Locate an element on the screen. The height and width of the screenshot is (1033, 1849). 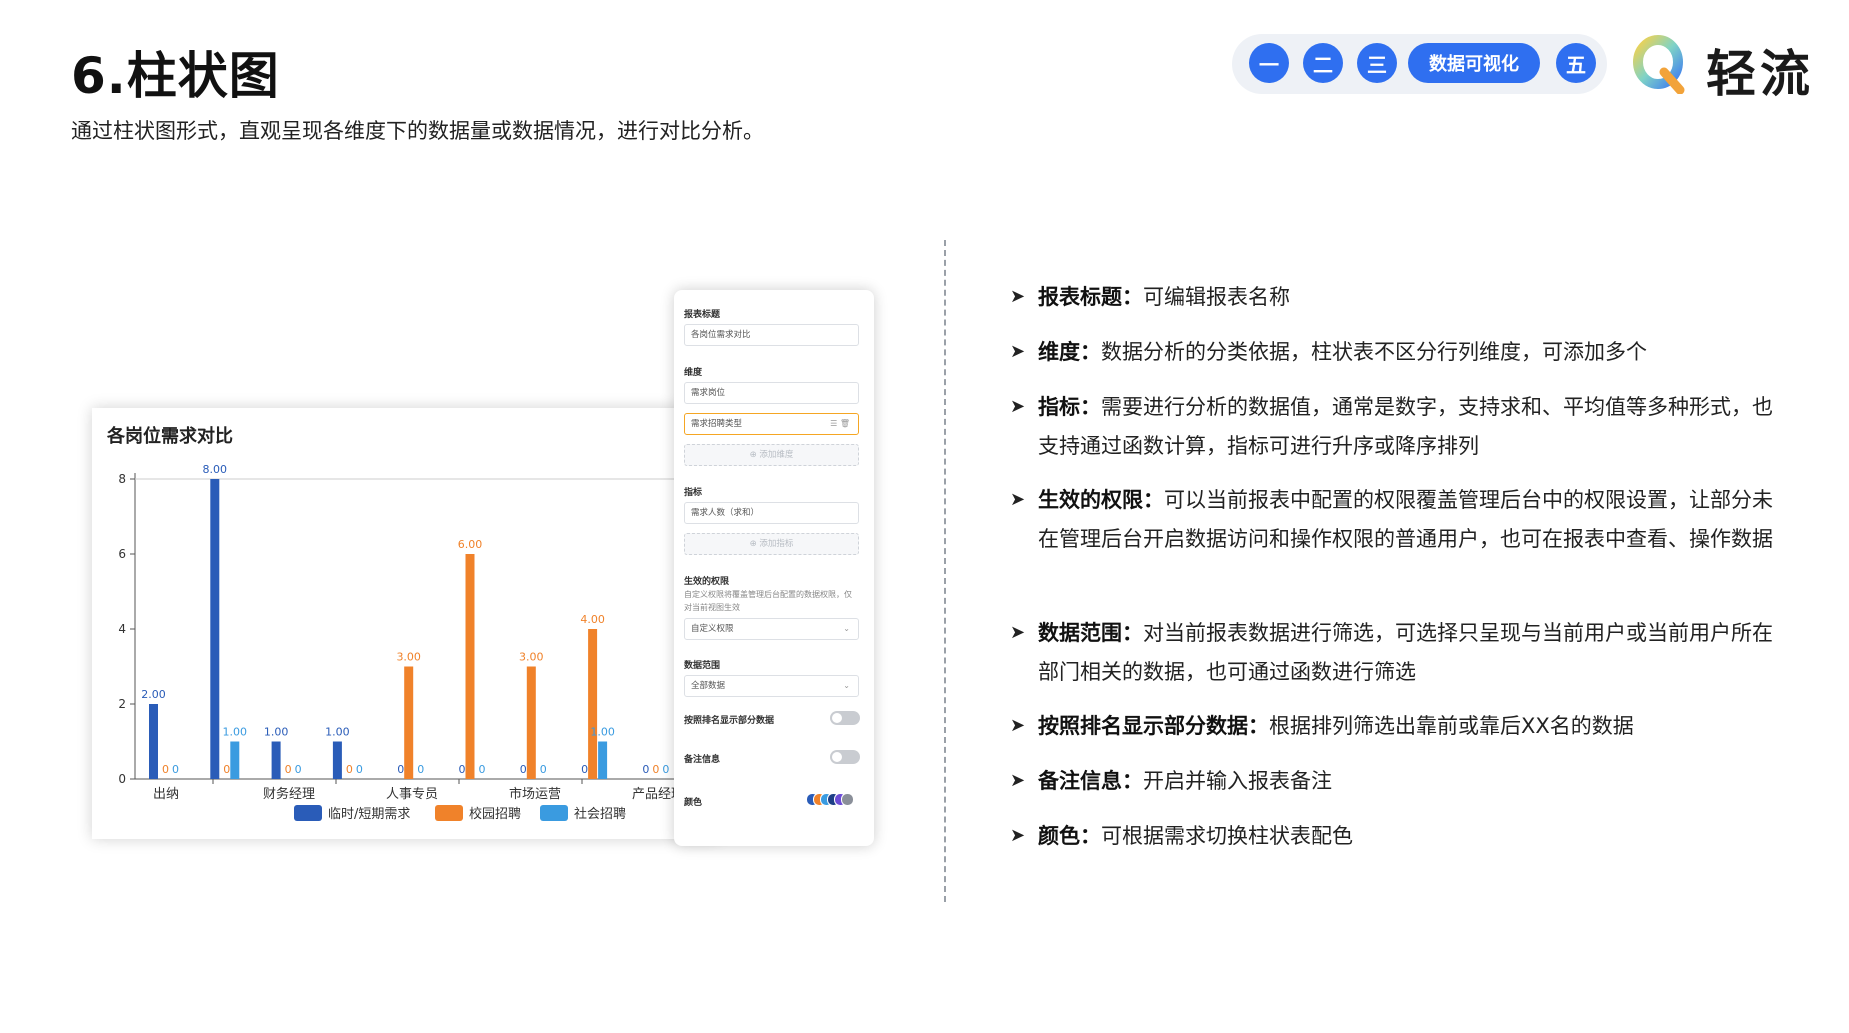
x-tick-label: 财务经理 is located at coordinates (289, 794).